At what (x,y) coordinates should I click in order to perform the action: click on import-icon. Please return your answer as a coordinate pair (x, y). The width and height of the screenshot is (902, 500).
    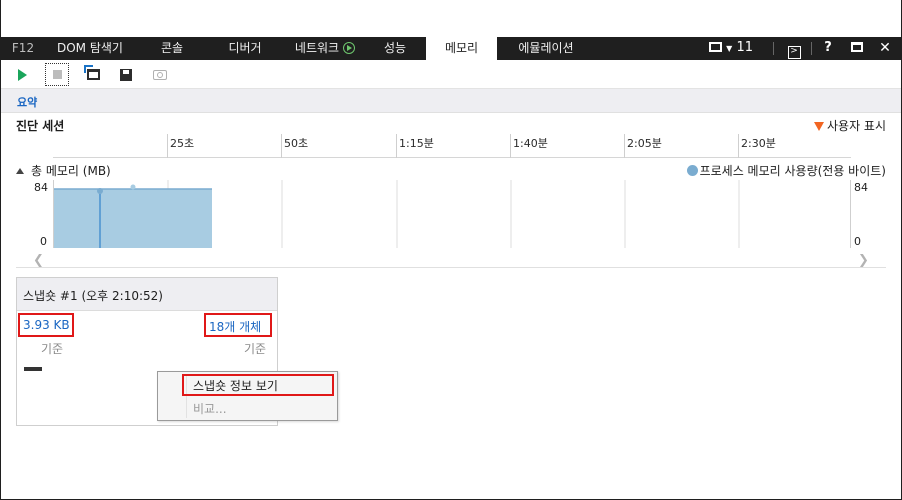
    Looking at the image, I should click on (91, 72).